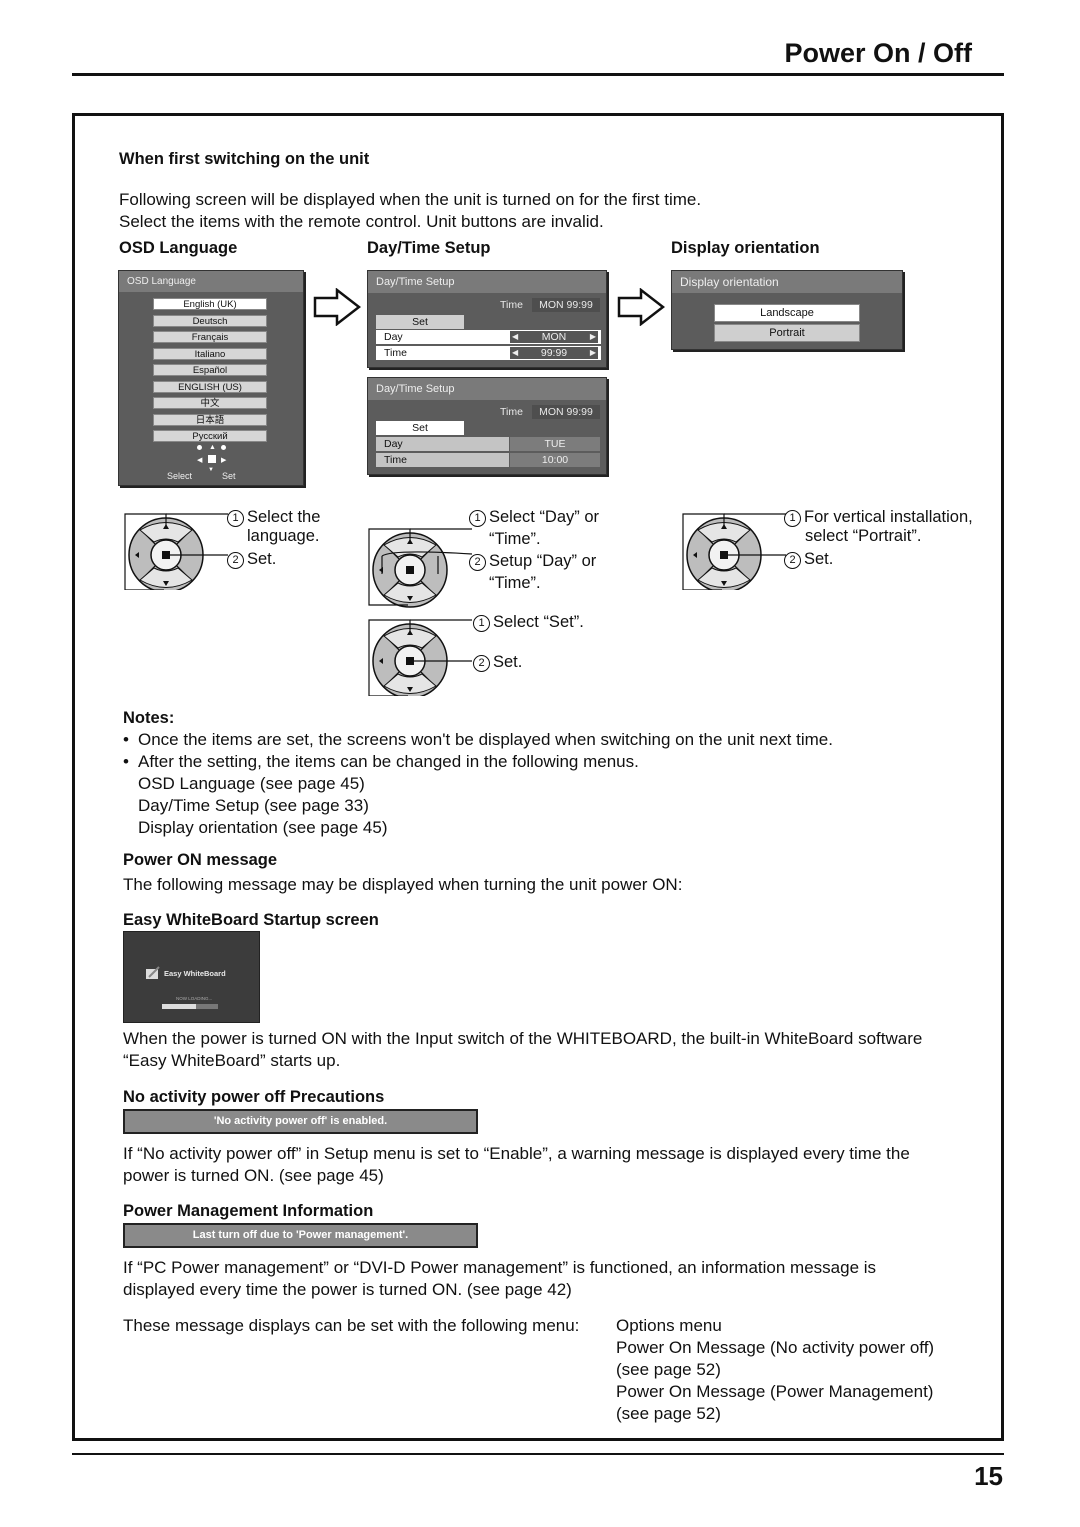  What do you see at coordinates (775, 1391) in the screenshot?
I see `menu-line-4: Power On Message (Power Management)` at bounding box center [775, 1391].